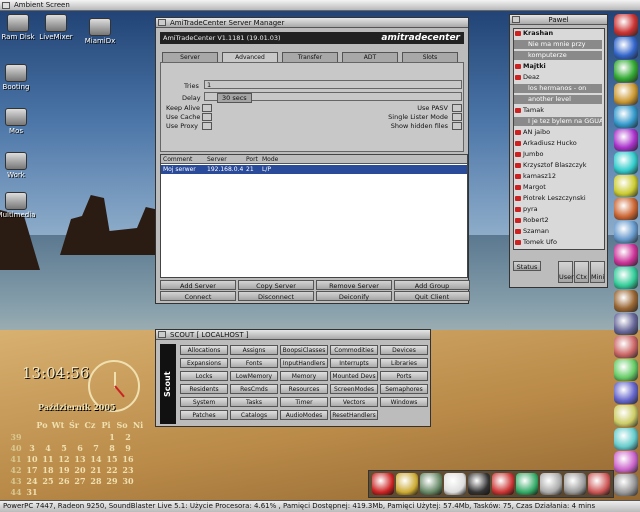 This screenshot has height=512, width=640. I want to click on calendar-day: 12, so click(64, 459).